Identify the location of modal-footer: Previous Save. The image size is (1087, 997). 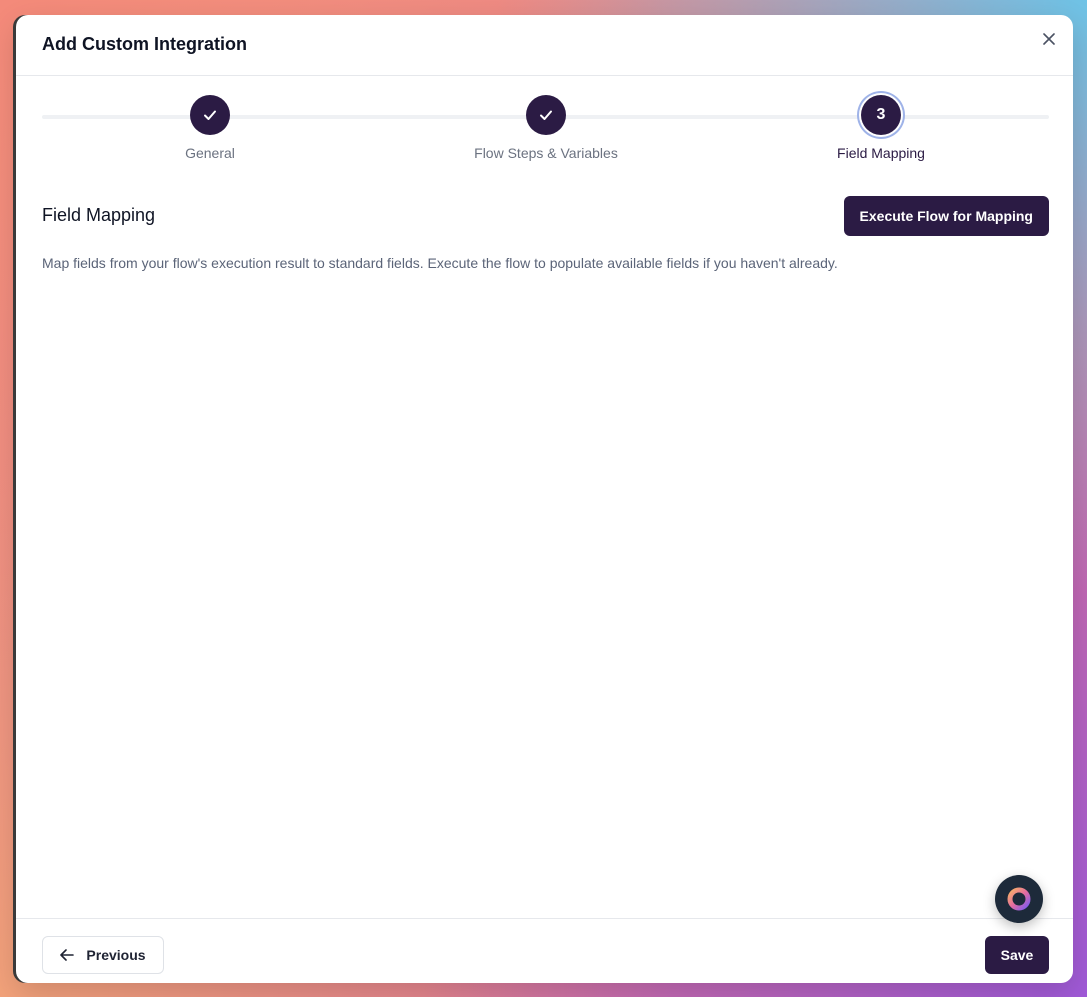
(544, 950).